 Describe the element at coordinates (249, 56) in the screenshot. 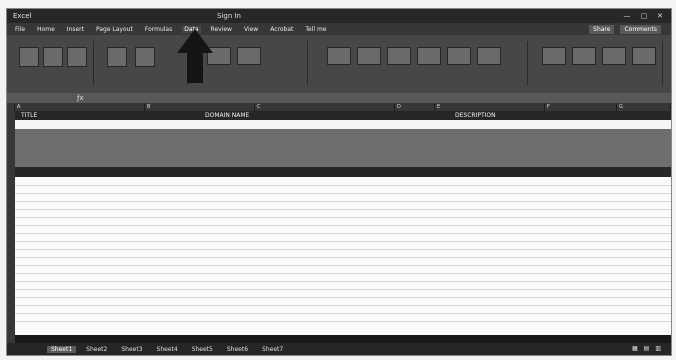

I see `filter-icon` at that location.